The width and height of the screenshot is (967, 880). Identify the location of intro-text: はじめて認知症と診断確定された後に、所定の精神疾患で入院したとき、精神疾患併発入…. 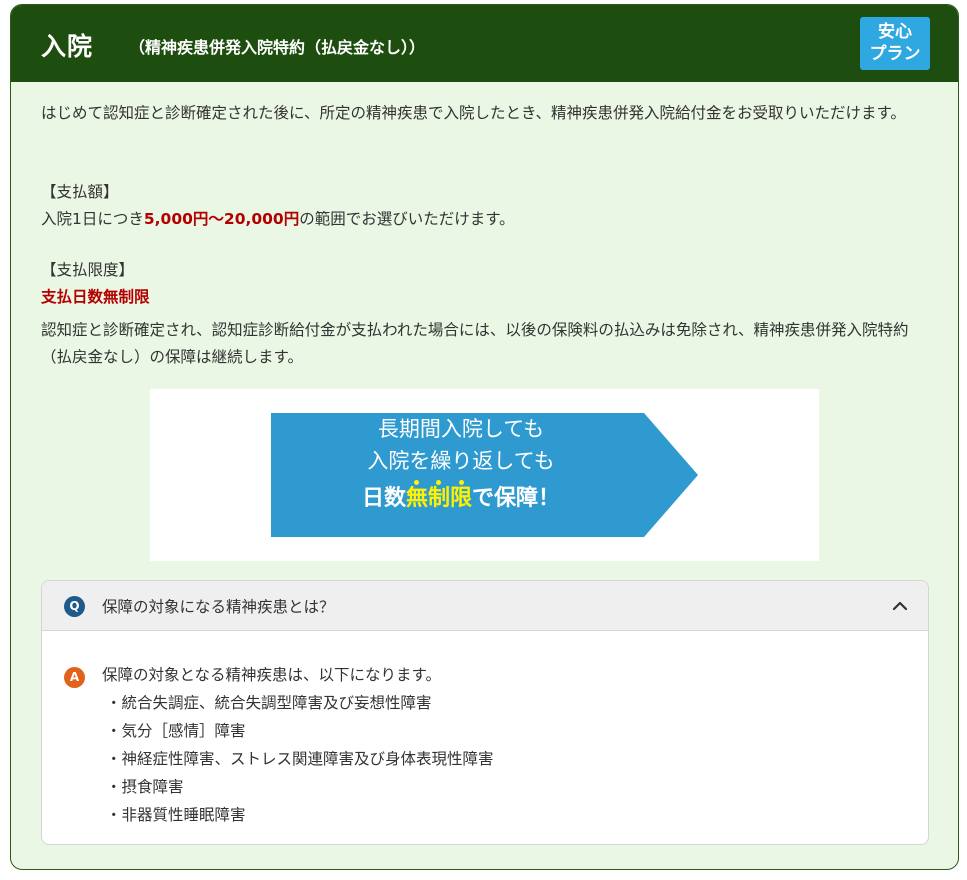
(473, 113).